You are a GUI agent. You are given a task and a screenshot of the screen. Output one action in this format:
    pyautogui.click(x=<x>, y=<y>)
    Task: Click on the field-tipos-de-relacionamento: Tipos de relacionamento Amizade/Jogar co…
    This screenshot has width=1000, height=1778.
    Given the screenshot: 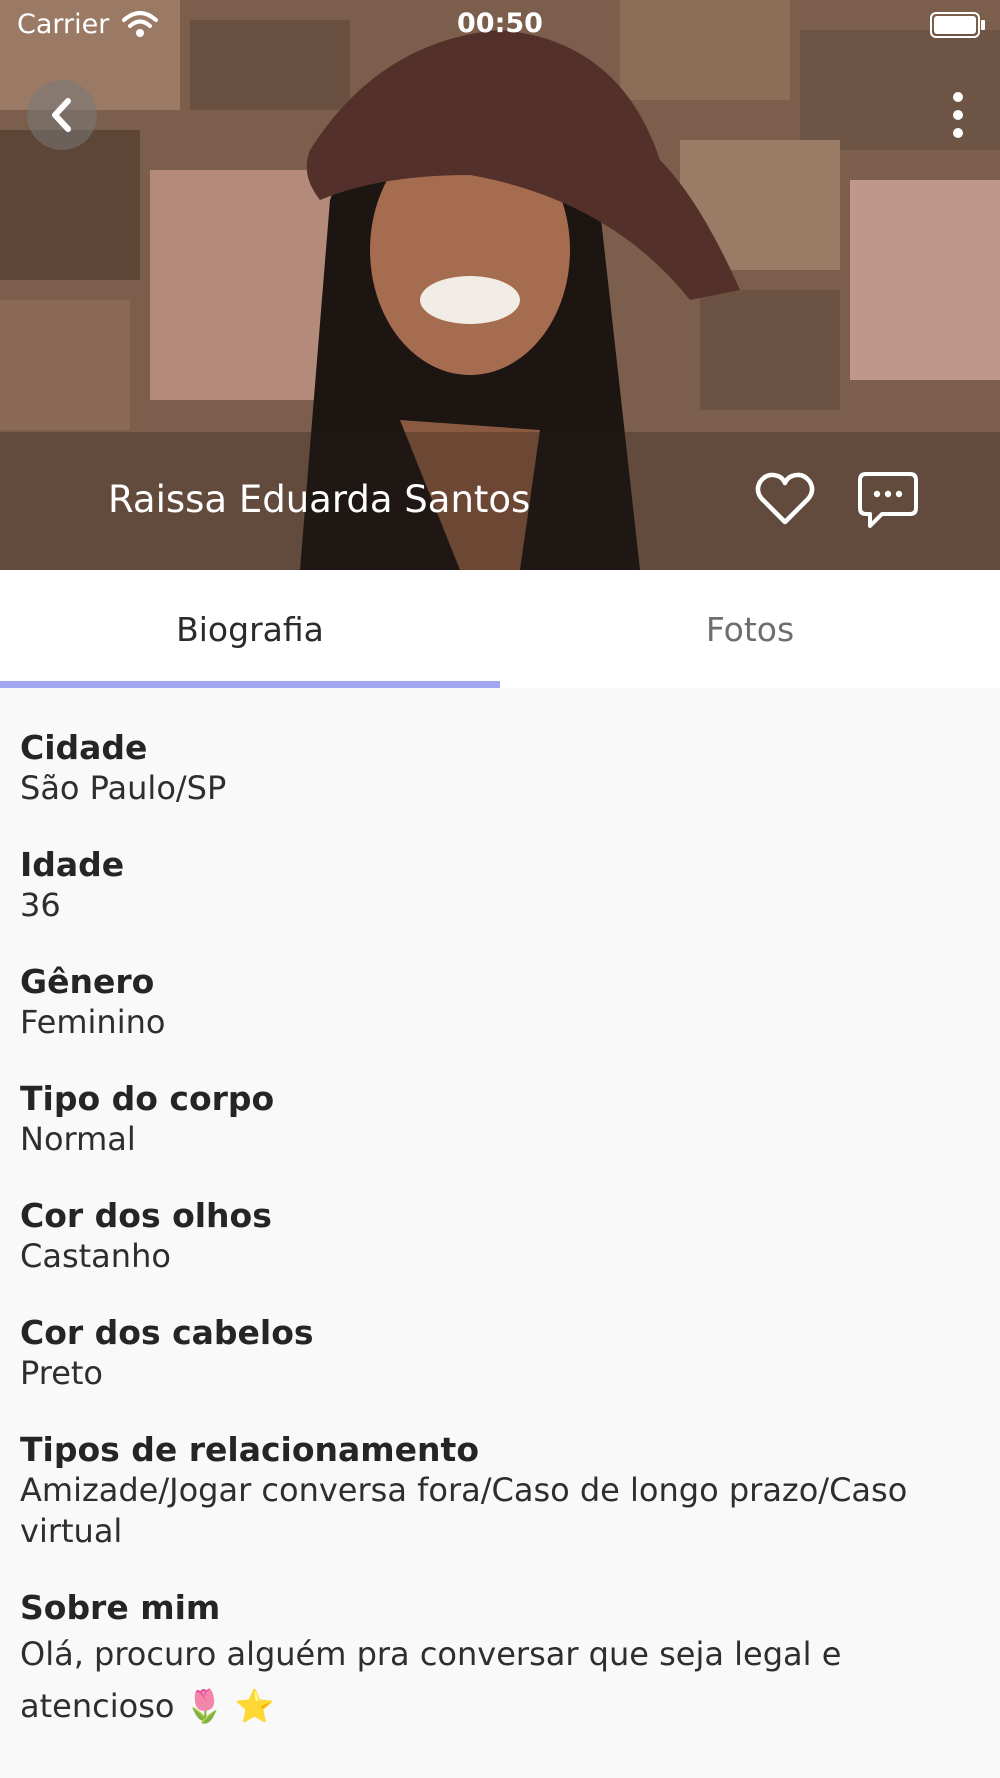 What is the action you would take?
    pyautogui.click(x=500, y=1491)
    